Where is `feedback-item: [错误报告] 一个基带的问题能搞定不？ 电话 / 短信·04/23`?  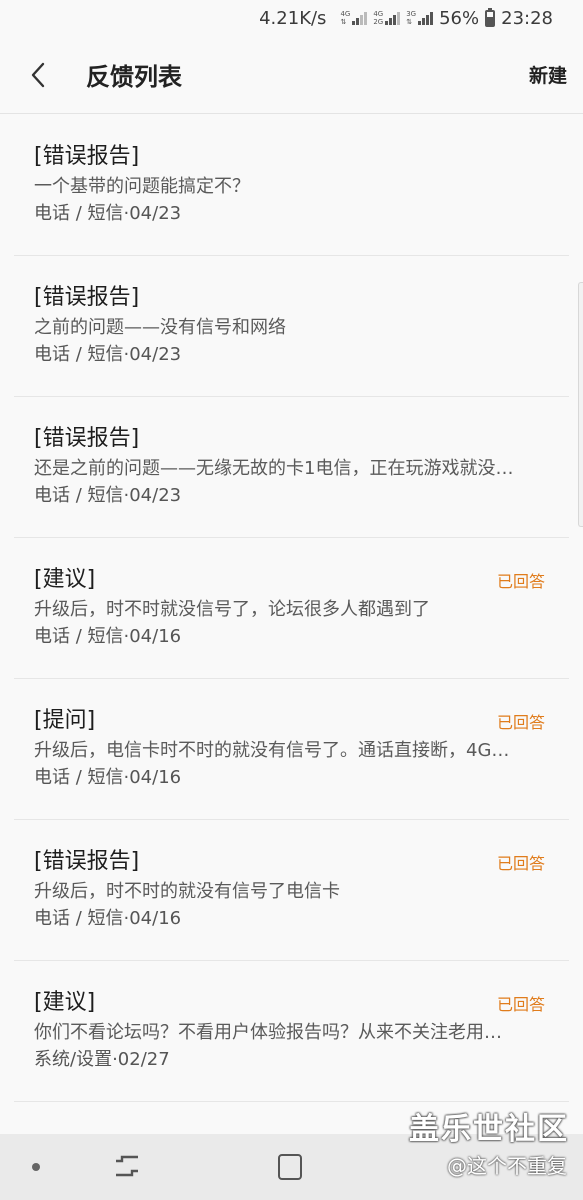
feedback-item: [错误报告] 一个基带的问题能搞定不？ 电话 / 短信·04/23 is located at coordinates (291, 185).